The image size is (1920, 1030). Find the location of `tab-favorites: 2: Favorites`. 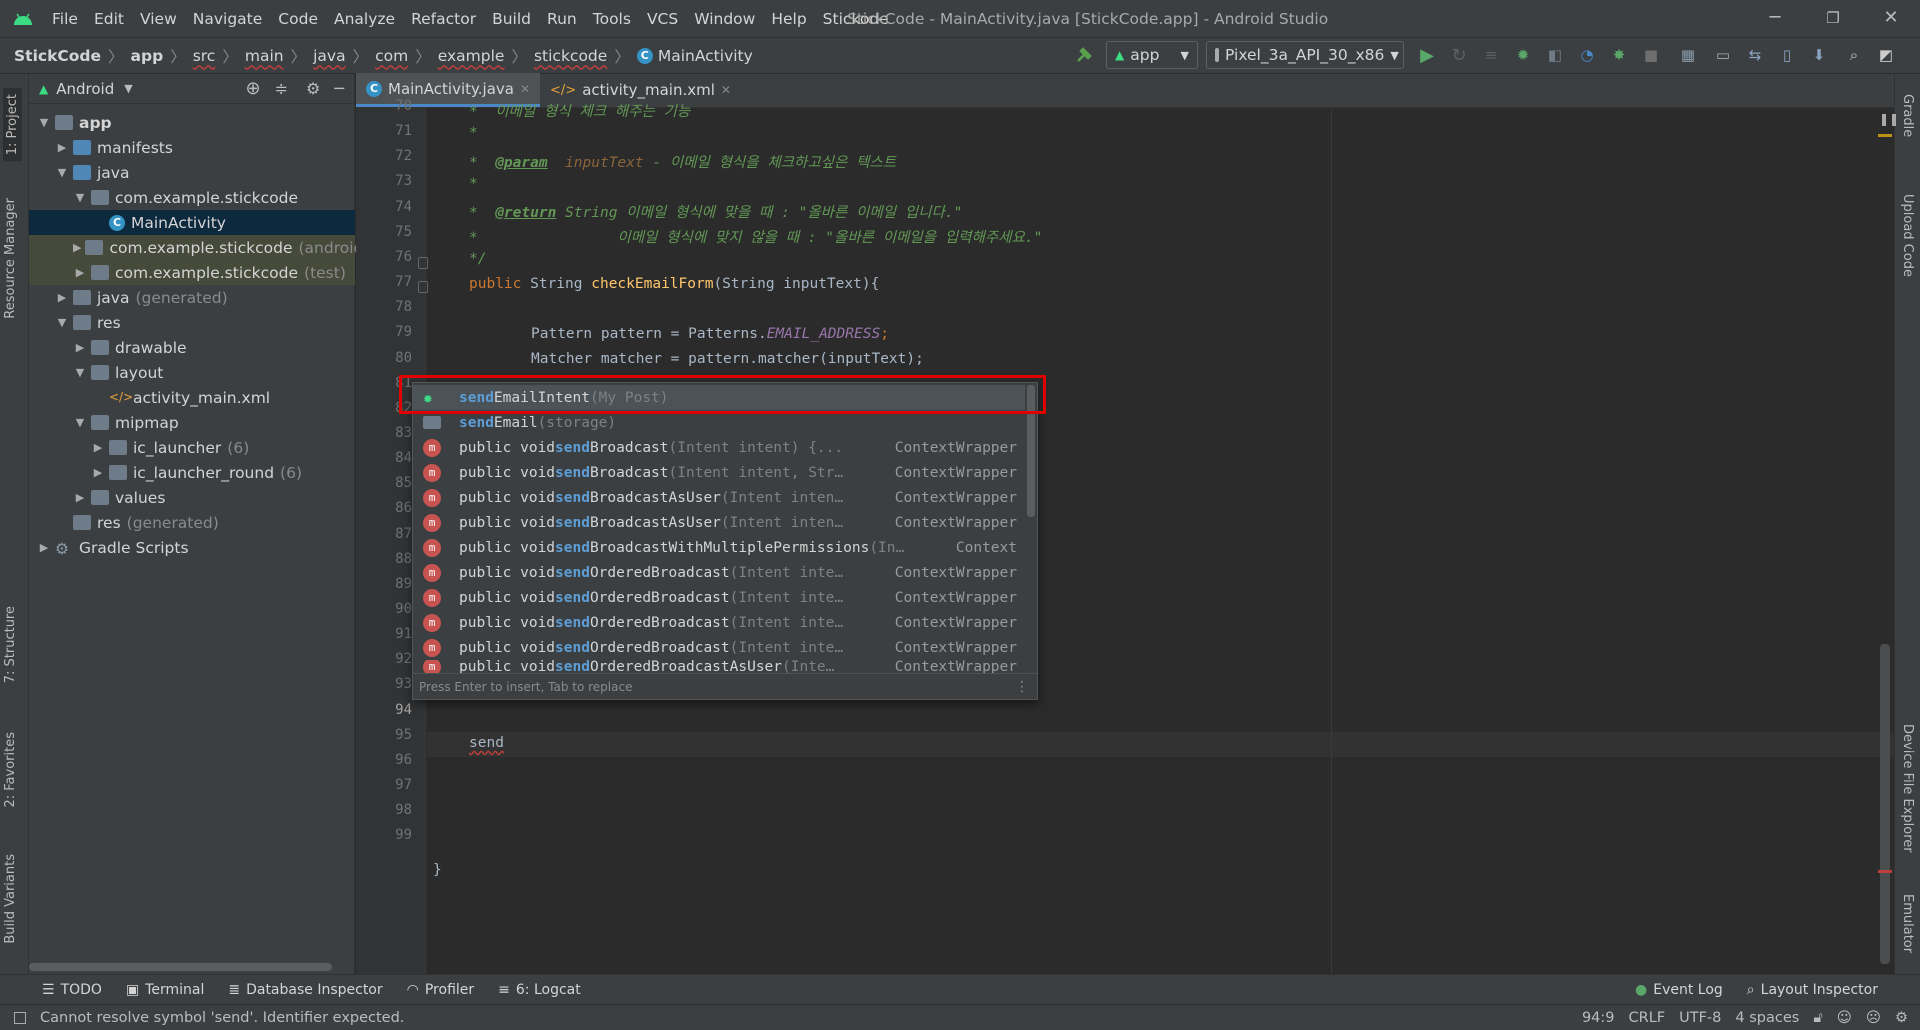

tab-favorites: 2: Favorites is located at coordinates (10, 770).